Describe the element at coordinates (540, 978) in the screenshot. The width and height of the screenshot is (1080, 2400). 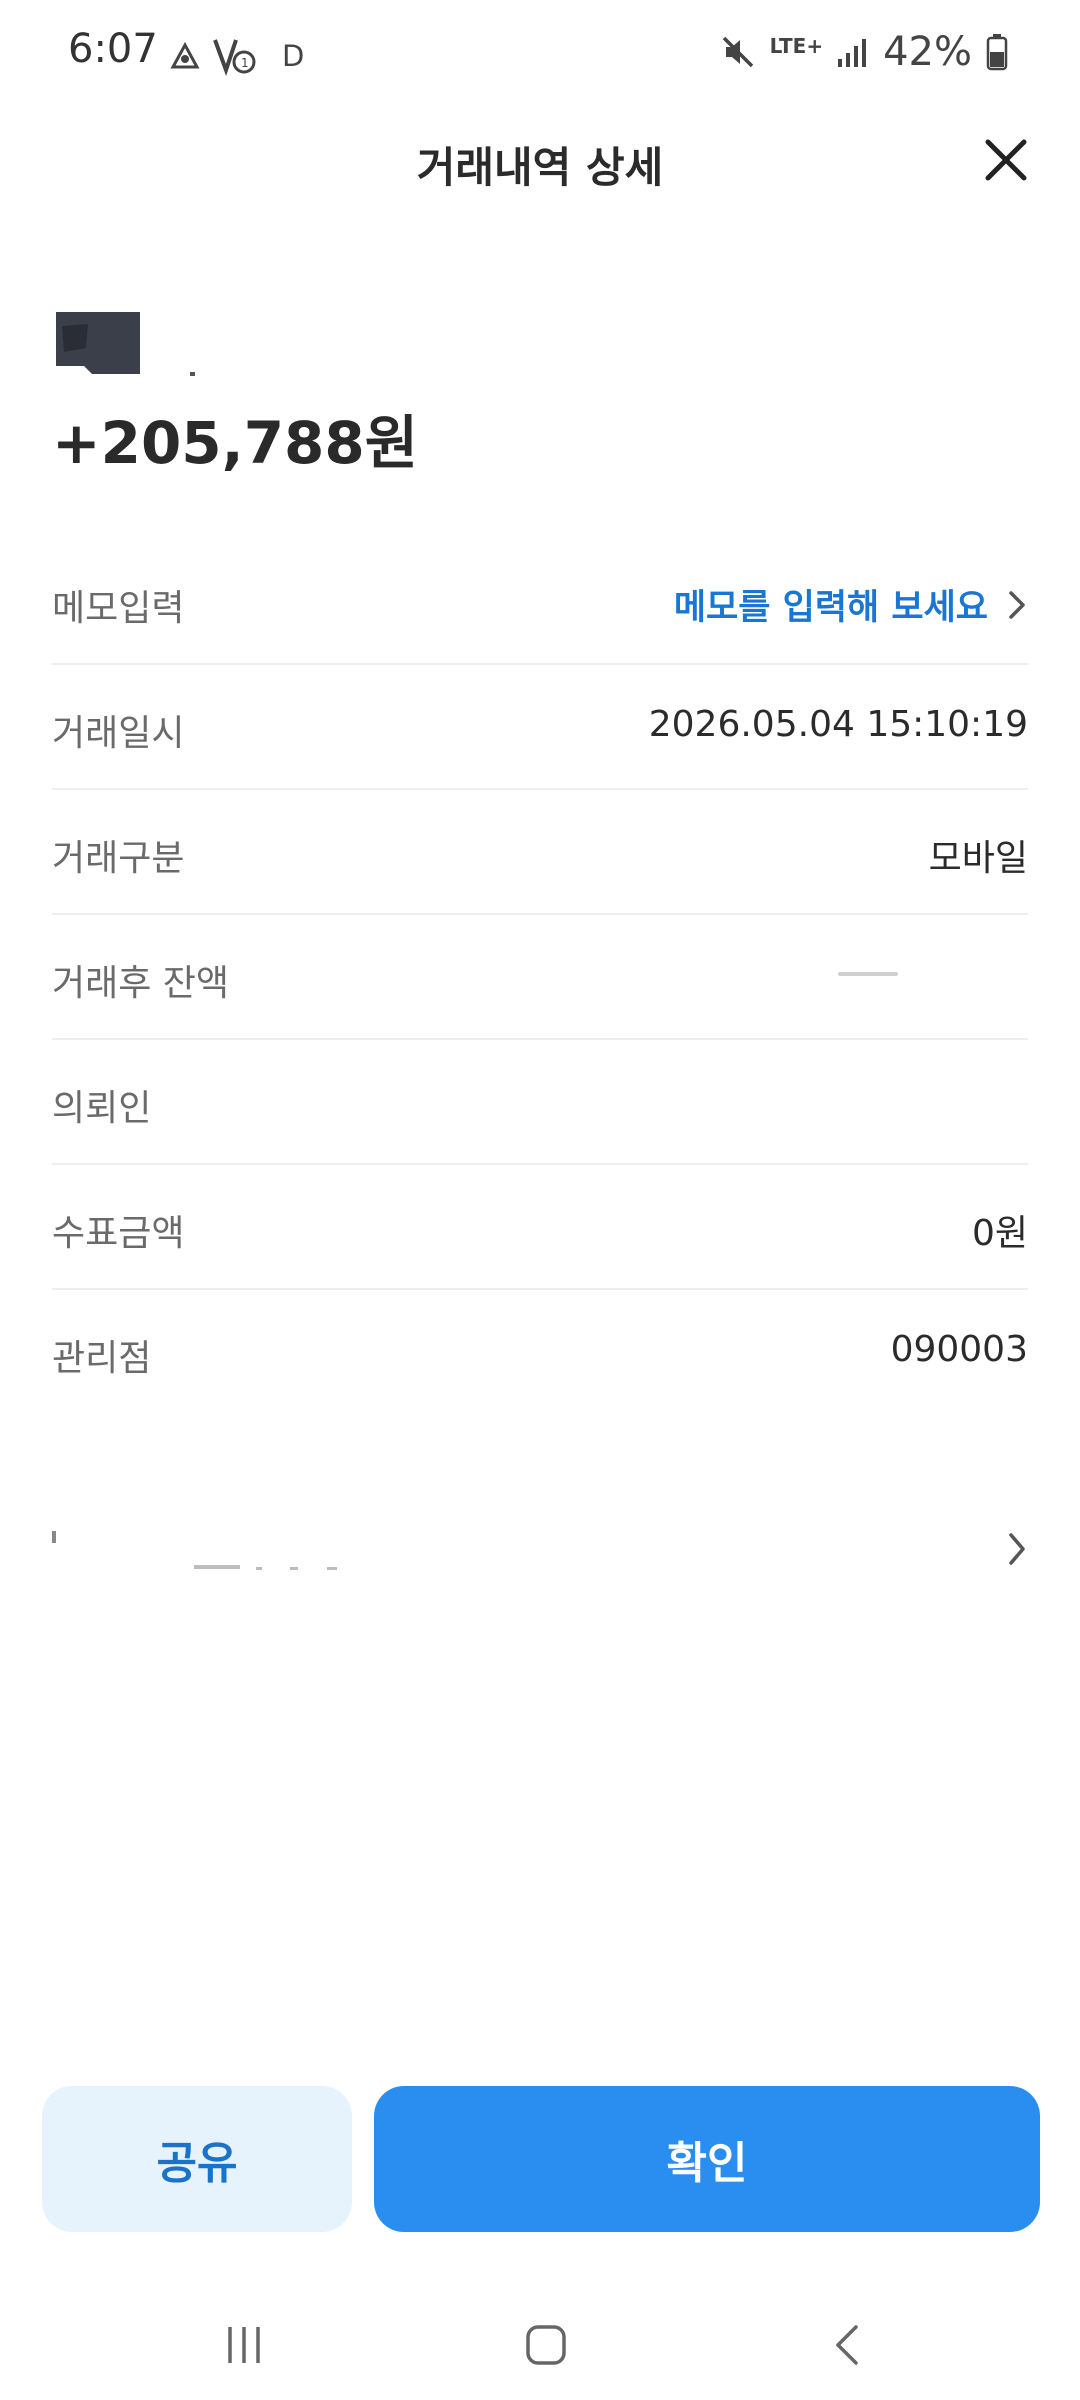
I see `row-balance: 거래후 잔액` at that location.